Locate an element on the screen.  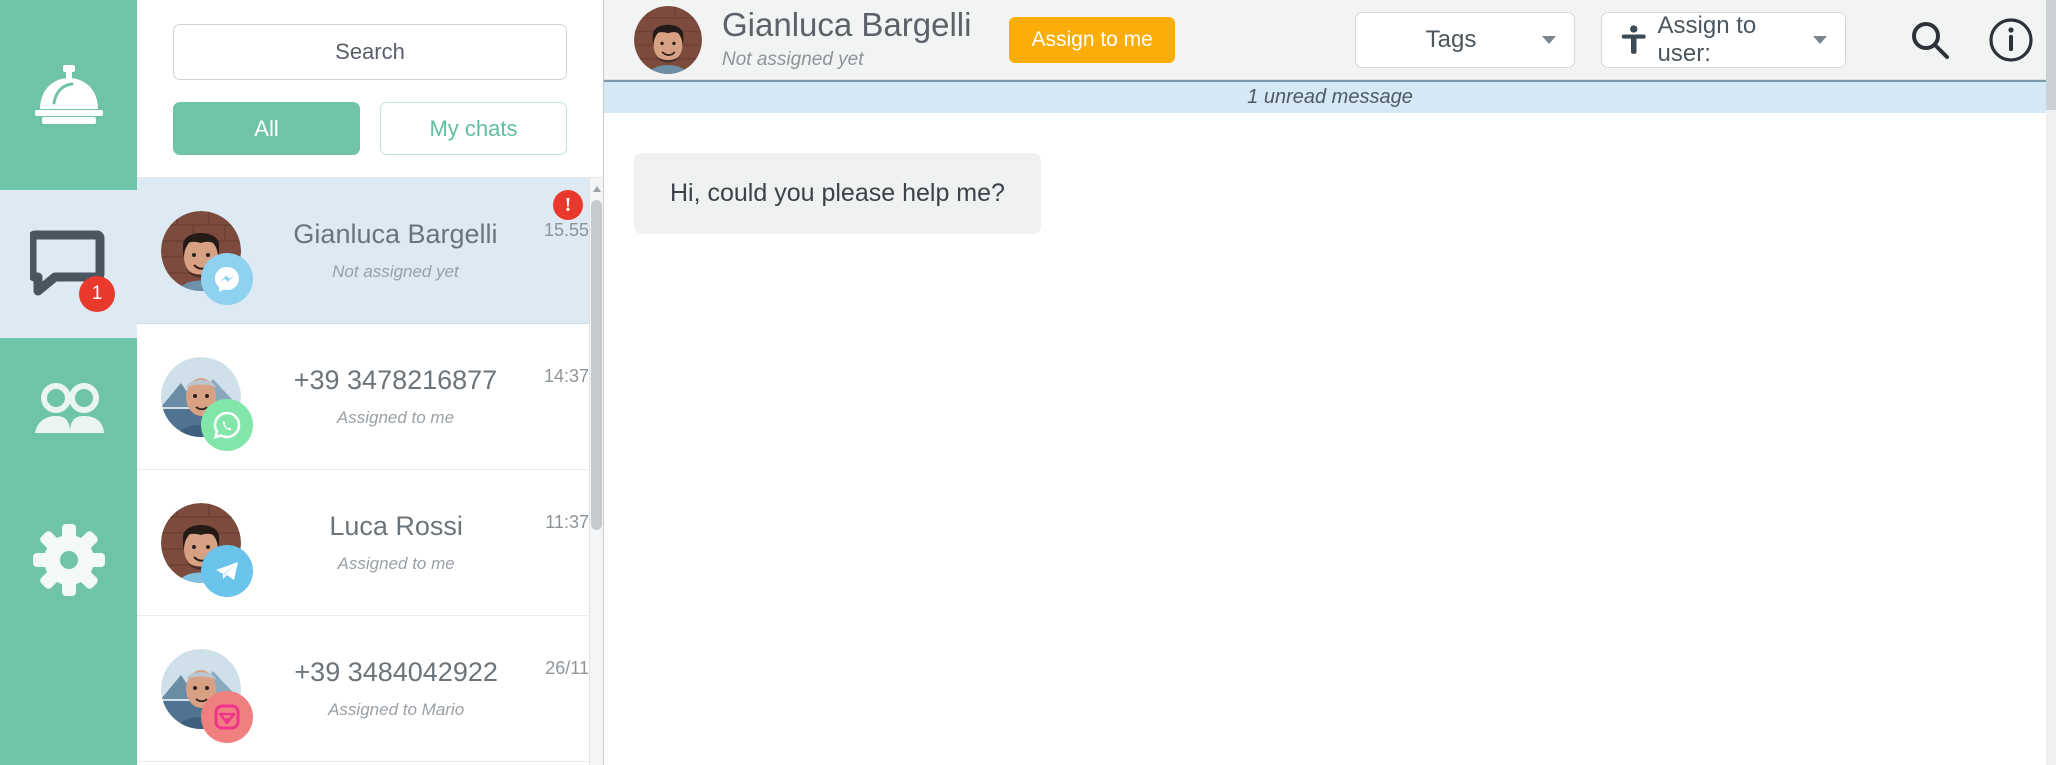
conversation-item: +39 3478216877 Assigned to me 14:37 is located at coordinates (370, 397).